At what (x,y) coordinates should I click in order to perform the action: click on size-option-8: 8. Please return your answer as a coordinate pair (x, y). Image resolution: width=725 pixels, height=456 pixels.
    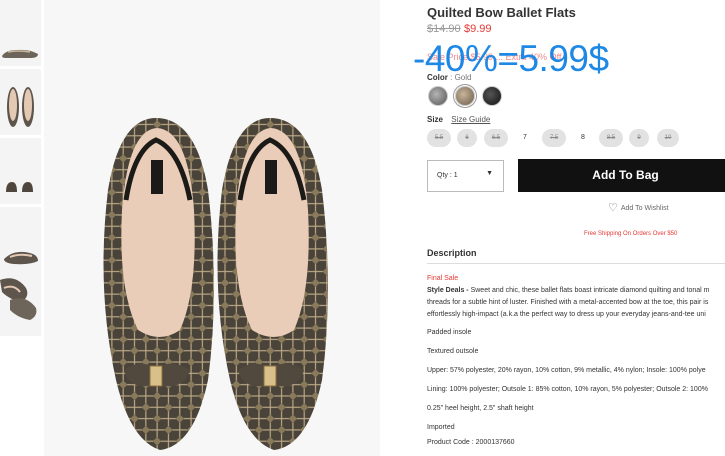
    Looking at the image, I should click on (583, 138).